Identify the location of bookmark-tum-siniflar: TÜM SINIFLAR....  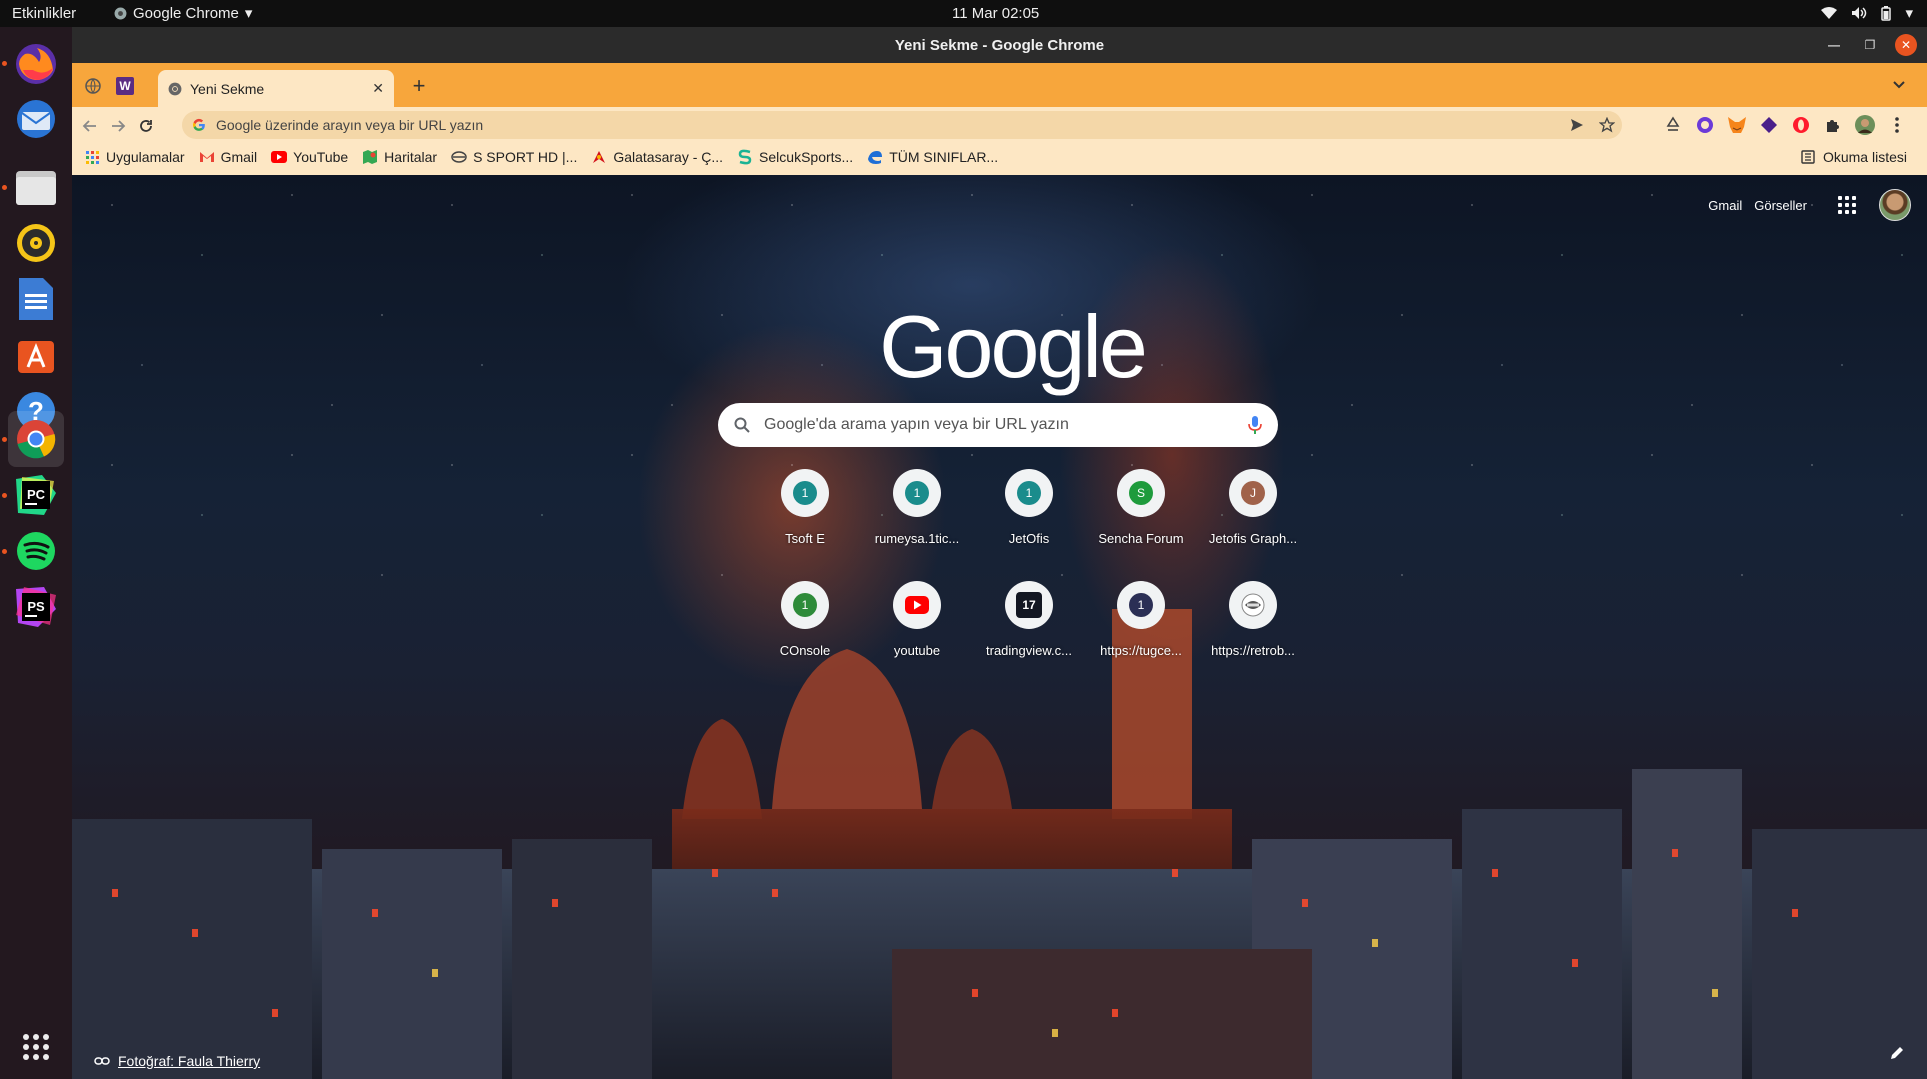
(932, 157).